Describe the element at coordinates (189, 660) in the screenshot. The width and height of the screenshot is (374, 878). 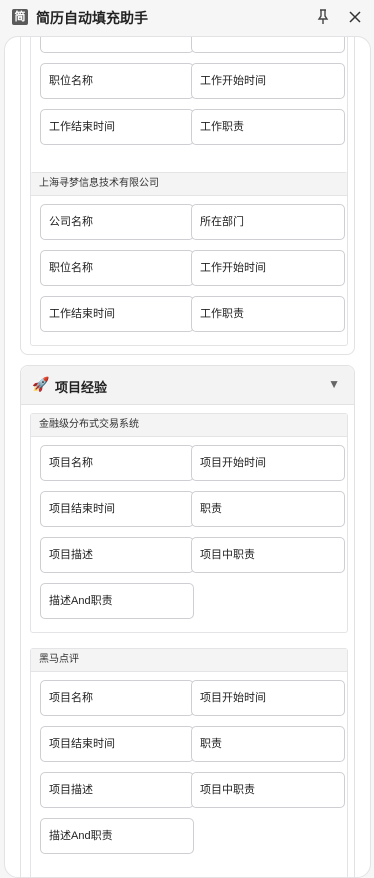
I see `project-group-title: 黑马点评` at that location.